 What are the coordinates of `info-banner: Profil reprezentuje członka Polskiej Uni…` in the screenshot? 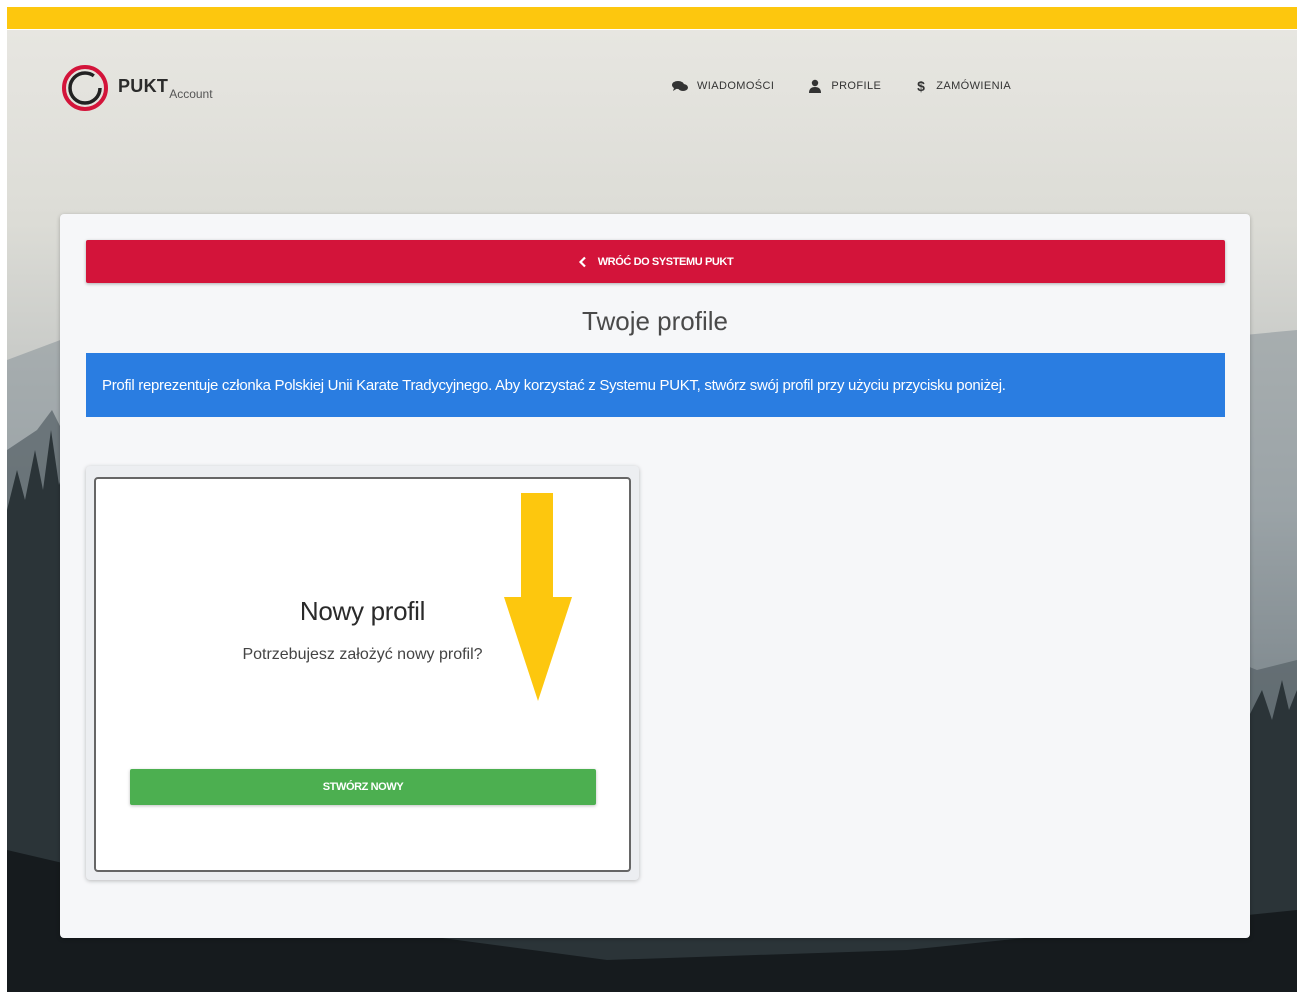 It's located at (655, 385).